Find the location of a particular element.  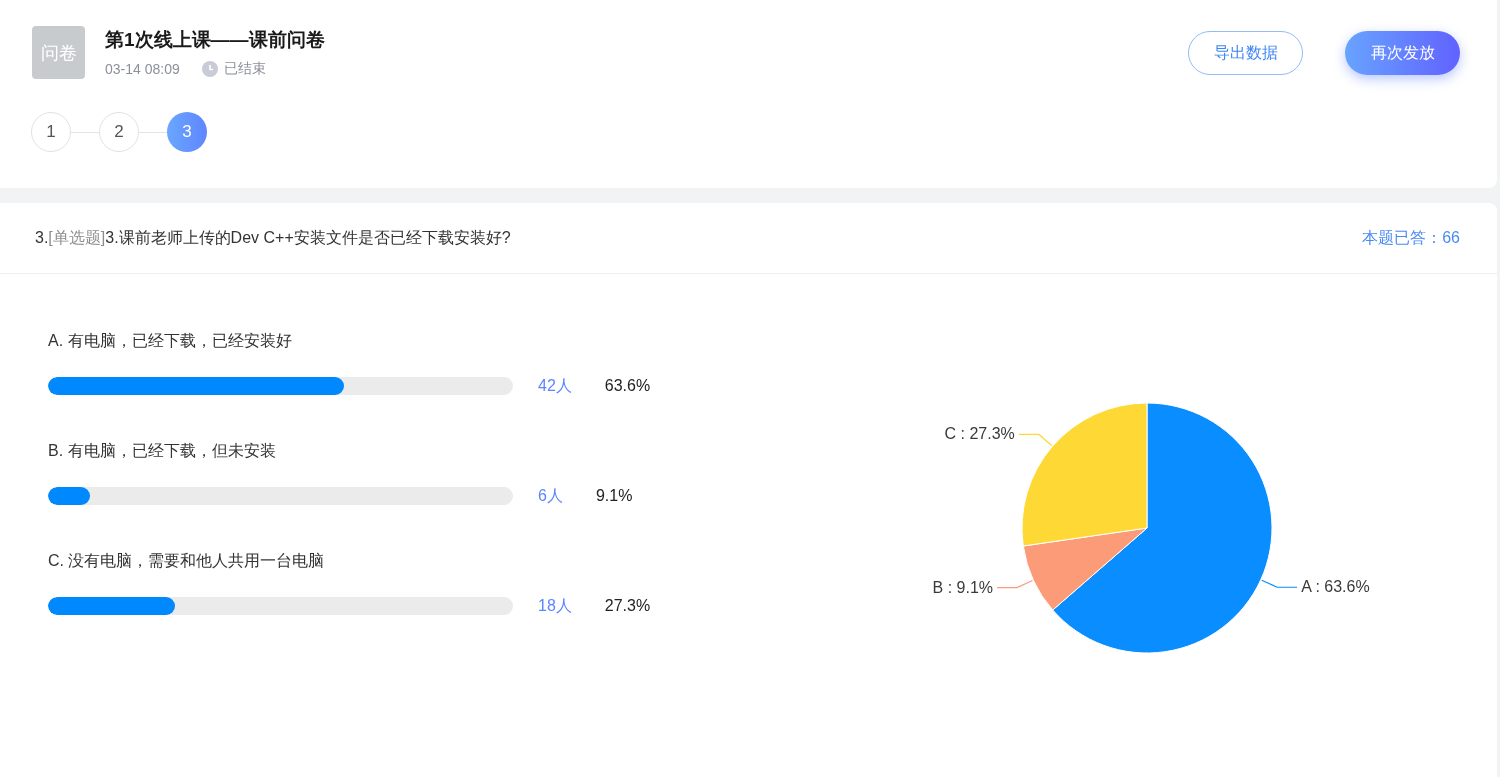

answered-count: 本题已答：66 is located at coordinates (1411, 237).